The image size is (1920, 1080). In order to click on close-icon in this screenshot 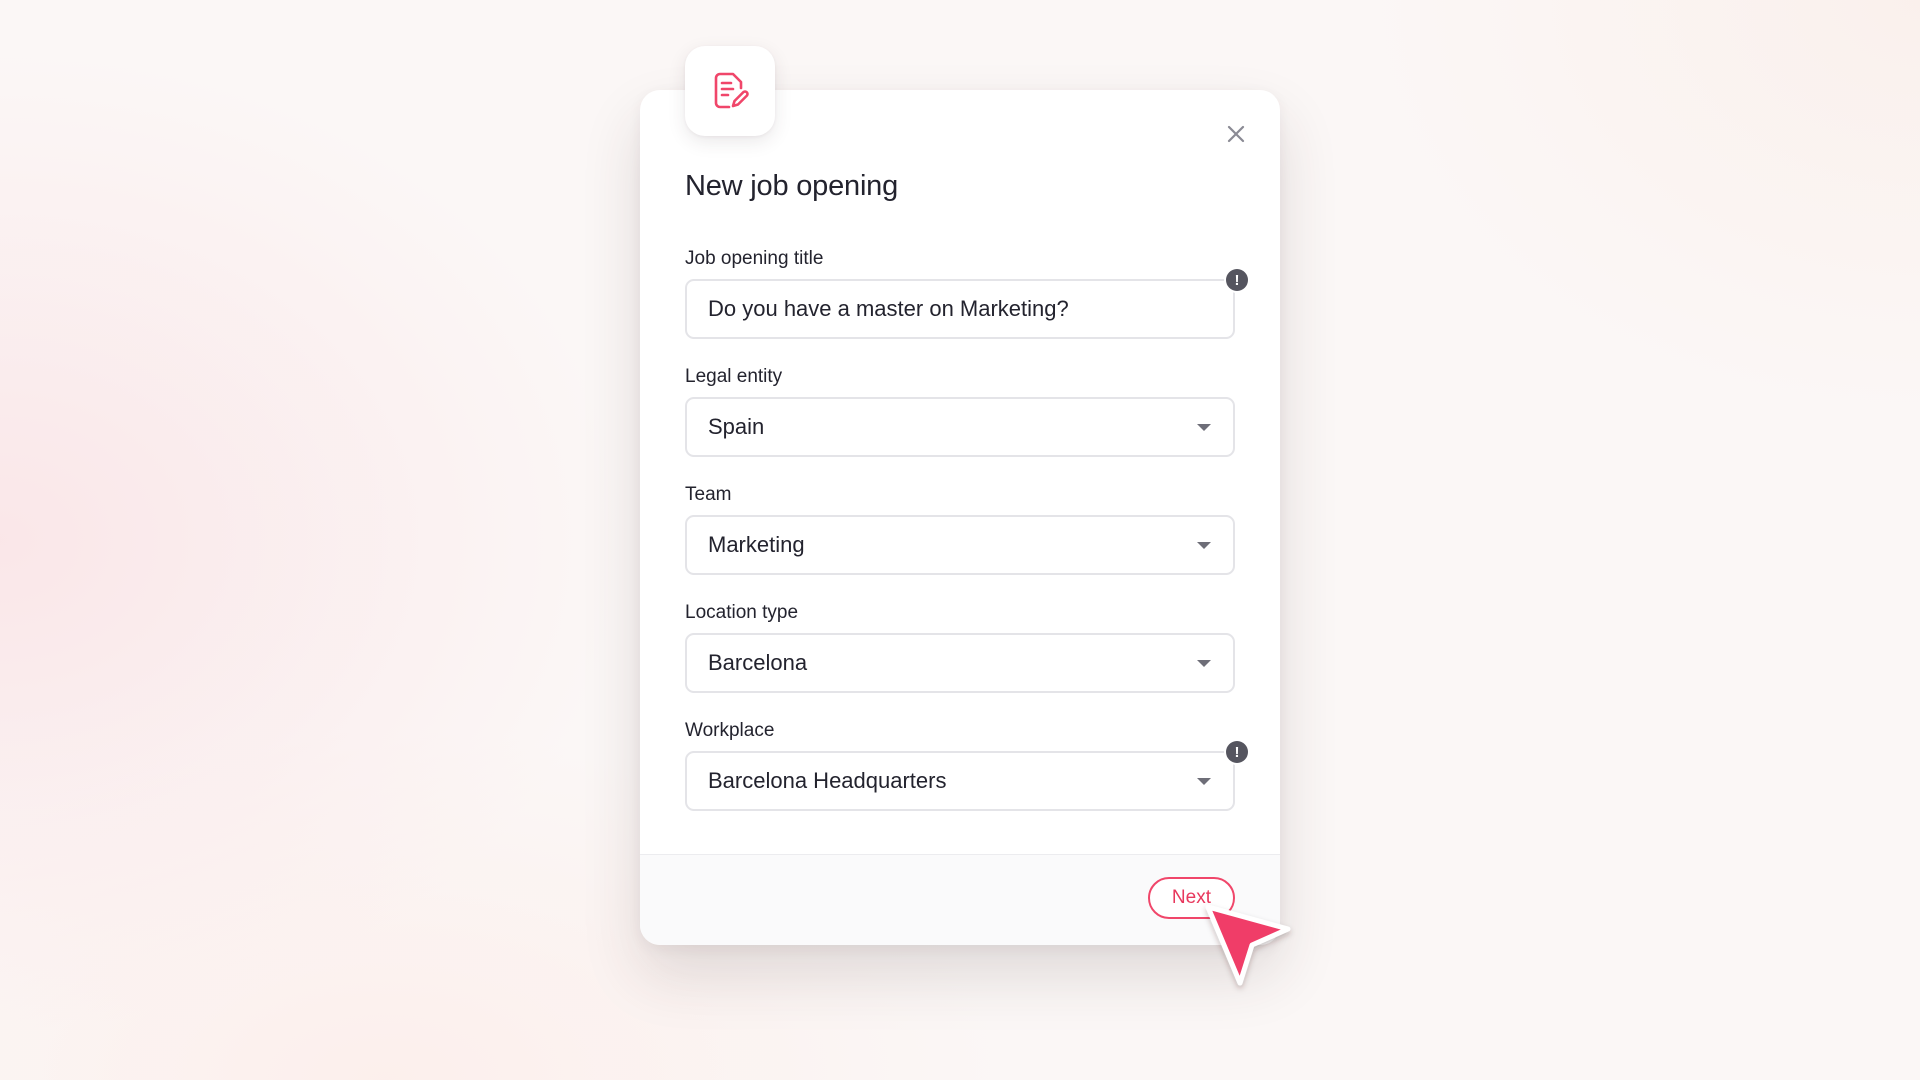, I will do `click(1236, 134)`.